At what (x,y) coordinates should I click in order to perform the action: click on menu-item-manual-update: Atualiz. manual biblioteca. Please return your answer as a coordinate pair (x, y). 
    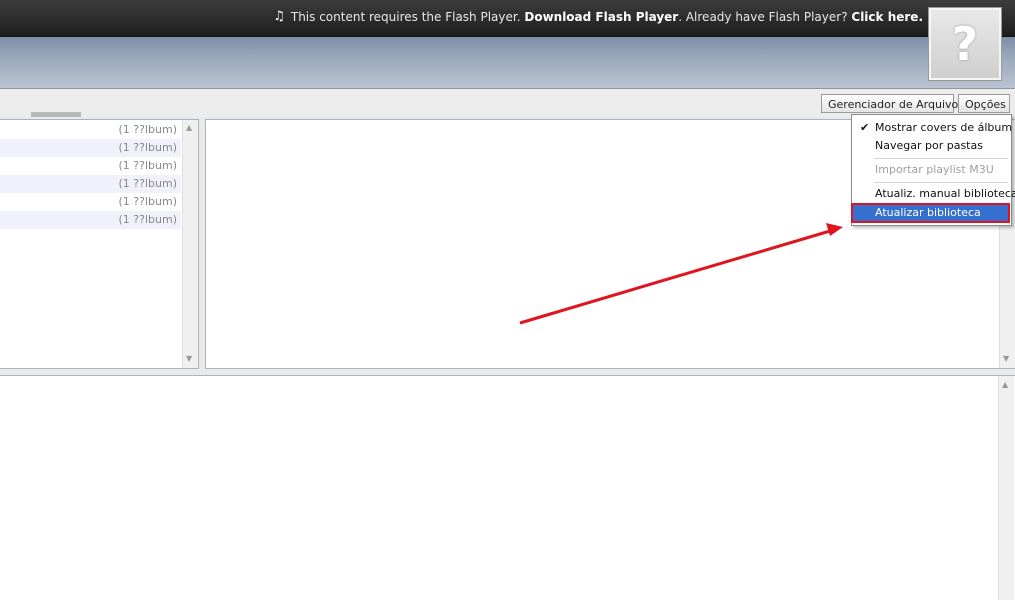
    Looking at the image, I should click on (933, 194).